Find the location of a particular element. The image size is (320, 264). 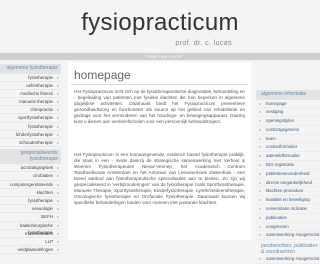

left-nav-general-item: manuele therapie ▸ is located at coordinates (30, 102).